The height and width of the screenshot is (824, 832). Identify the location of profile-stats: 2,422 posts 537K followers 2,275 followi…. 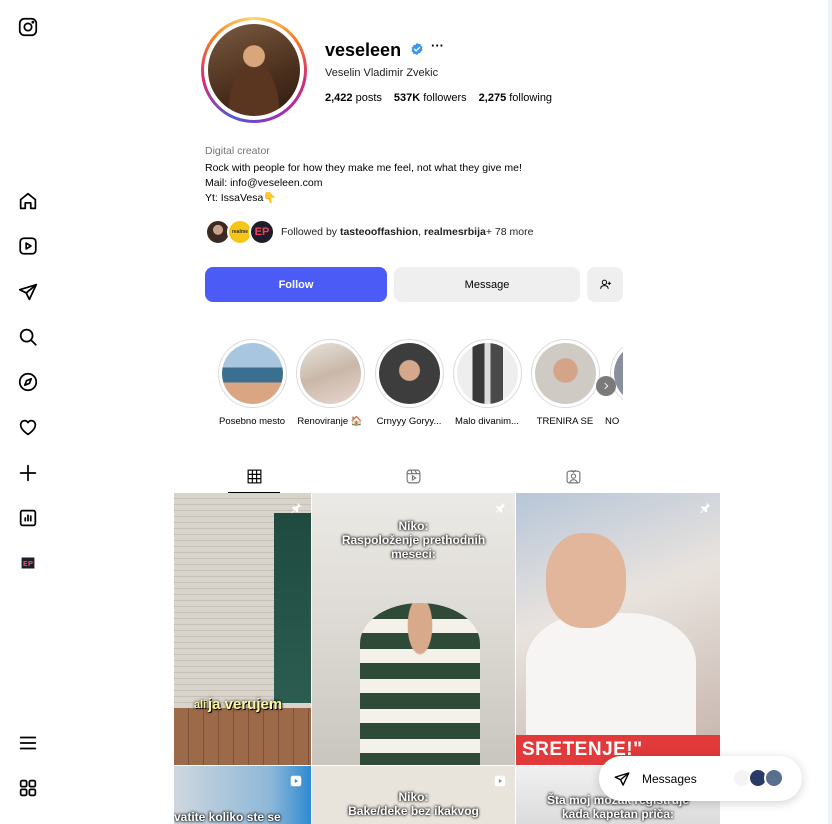
(438, 98).